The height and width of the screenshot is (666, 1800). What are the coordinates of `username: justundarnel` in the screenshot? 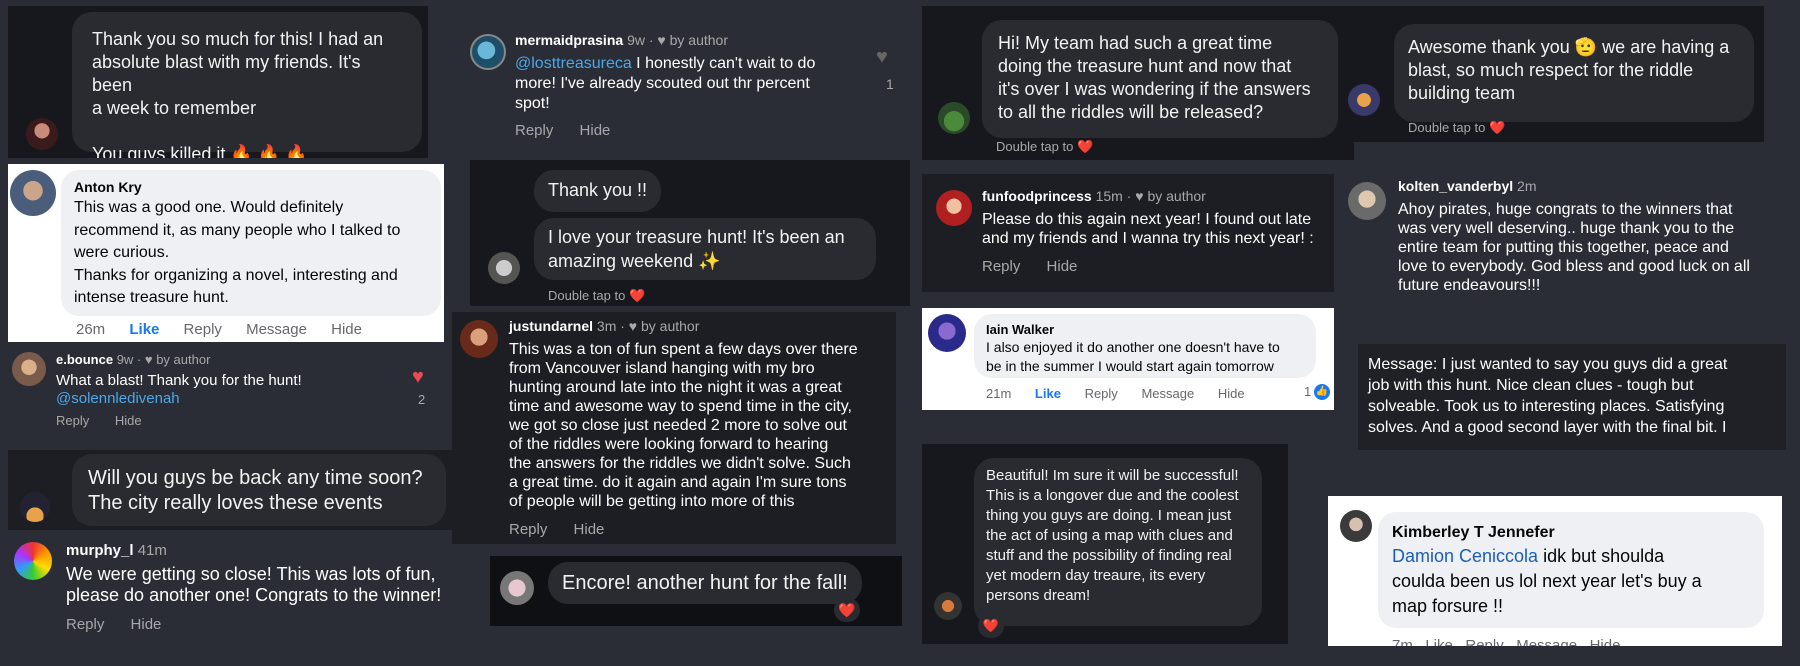 It's located at (551, 326).